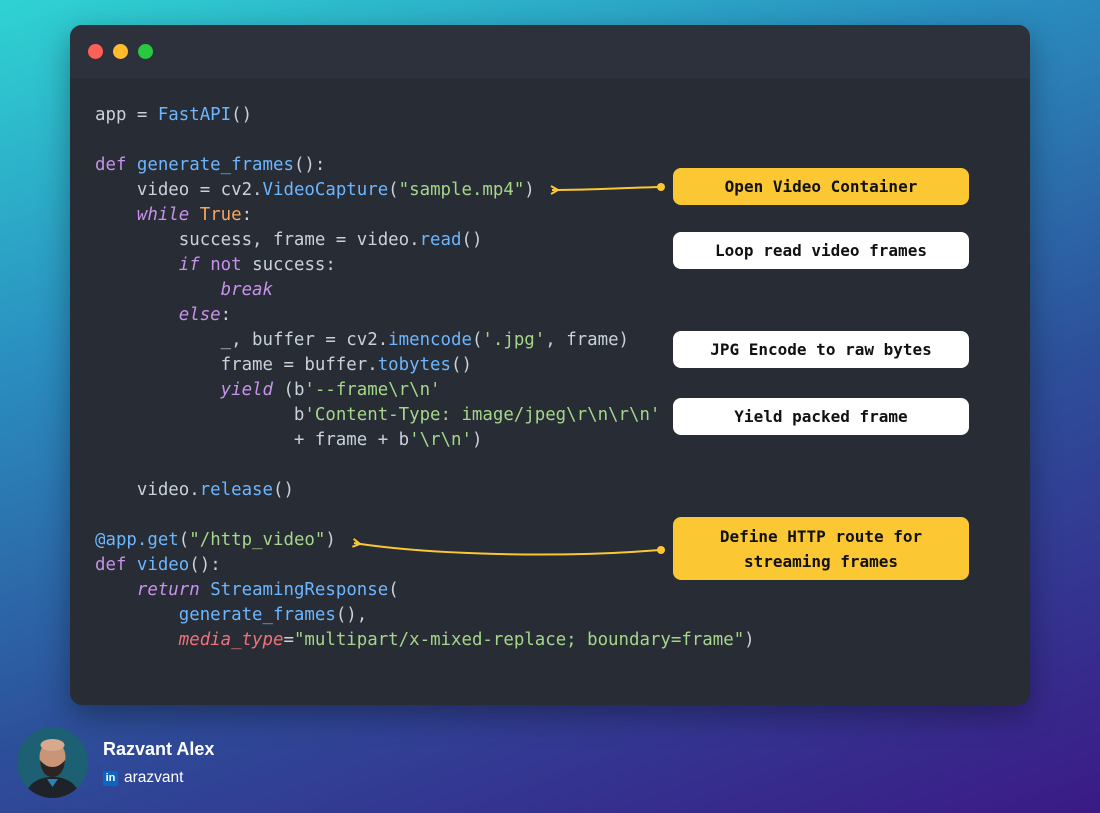  What do you see at coordinates (587, 340) in the screenshot?
I see `code-token: , frame)` at bounding box center [587, 340].